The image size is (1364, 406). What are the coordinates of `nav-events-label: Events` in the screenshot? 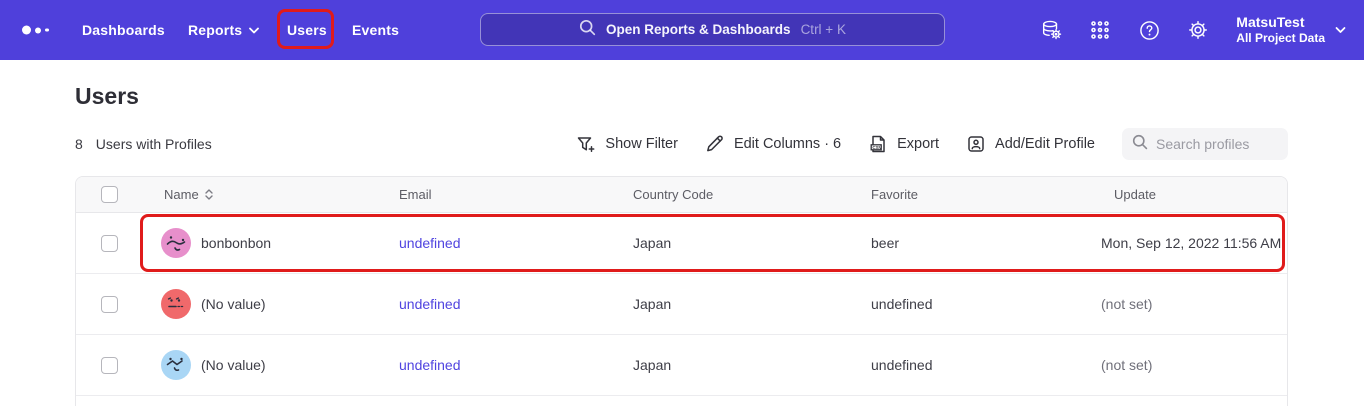 It's located at (376, 30).